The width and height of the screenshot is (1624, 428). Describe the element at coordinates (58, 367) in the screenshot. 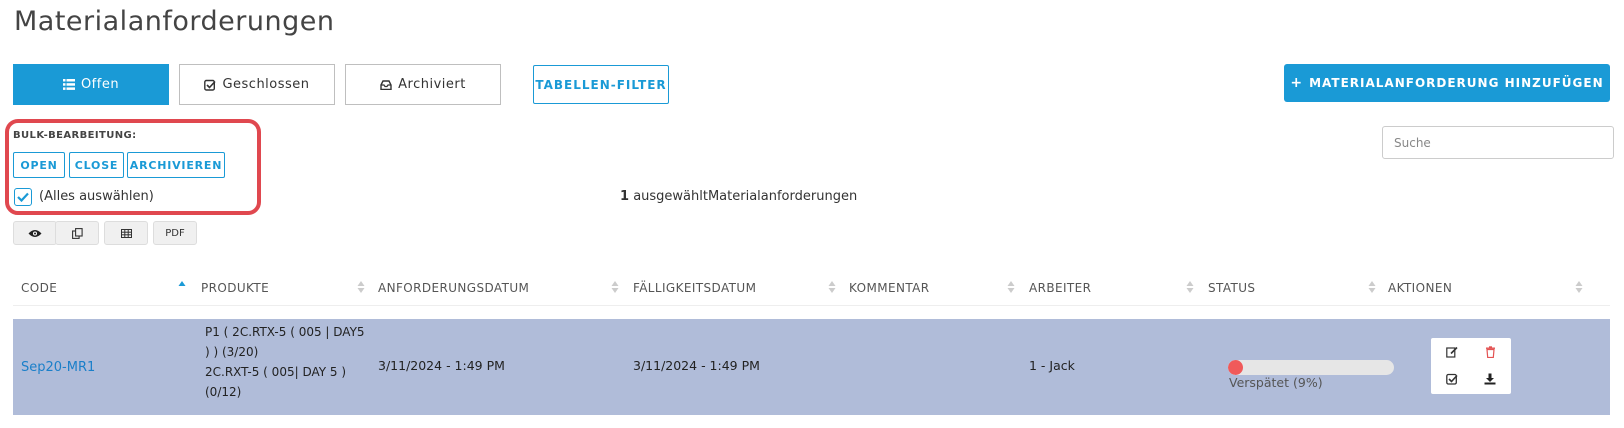

I see `row-code-link: Sep20-MR1` at that location.